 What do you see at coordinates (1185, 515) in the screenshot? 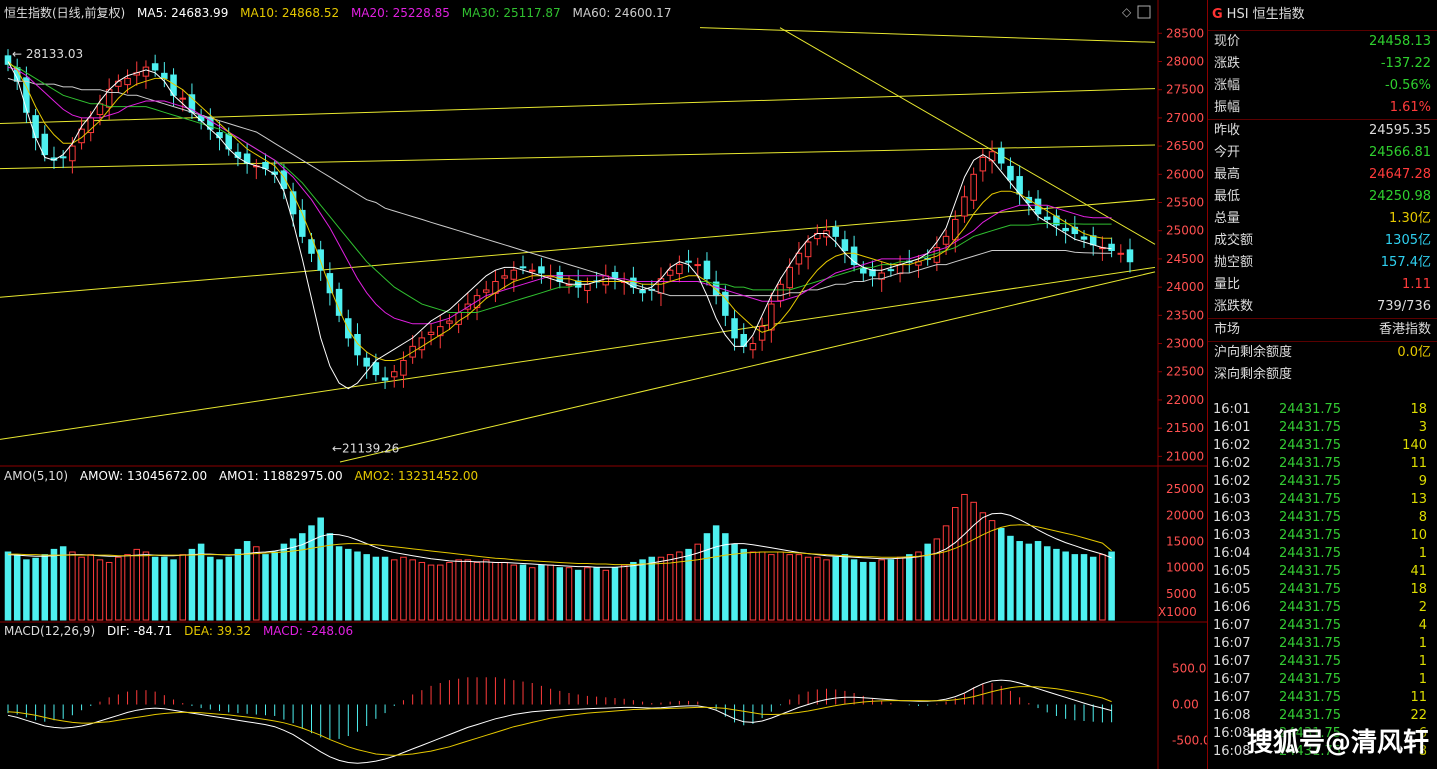
I see `amo-y-tick-label: 20000` at bounding box center [1185, 515].